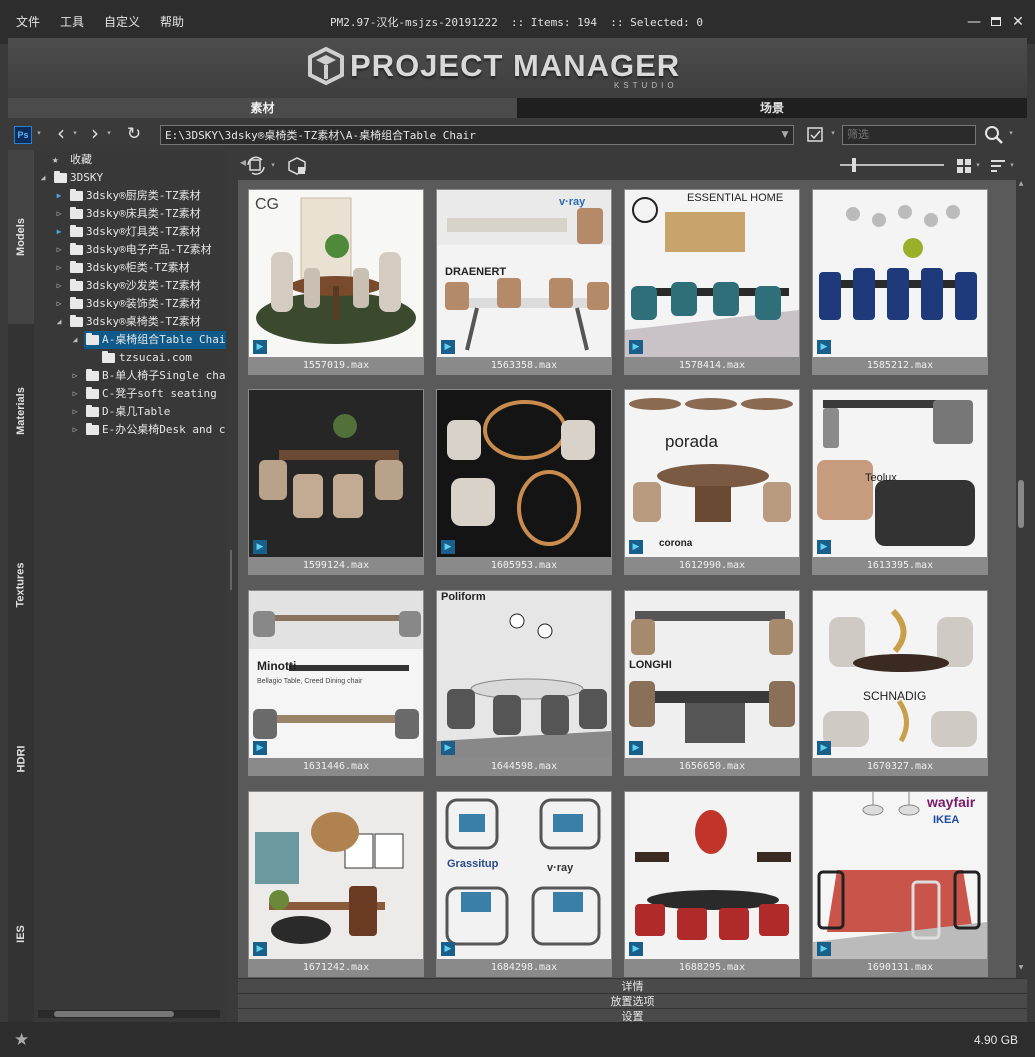 Image resolution: width=1035 pixels, height=1057 pixels. I want to click on asset-tile: ▶ 1585212.max, so click(900, 282).